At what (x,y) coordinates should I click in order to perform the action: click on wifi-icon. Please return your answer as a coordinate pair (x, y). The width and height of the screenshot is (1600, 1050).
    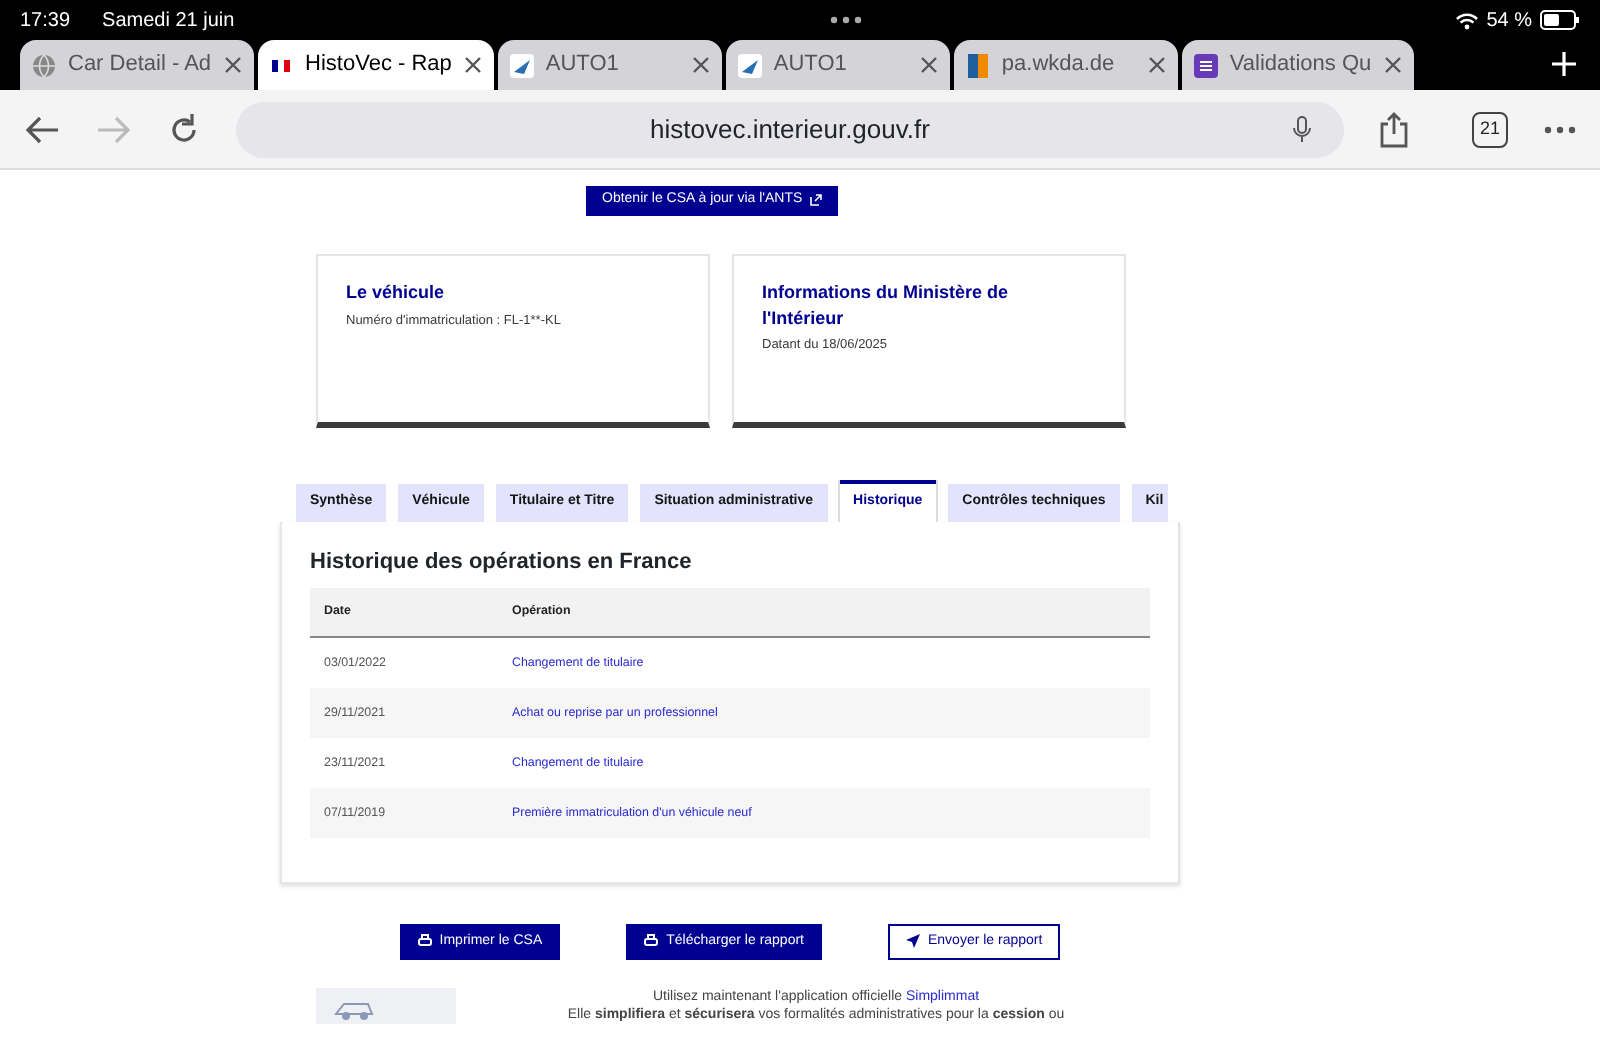
    Looking at the image, I should click on (1467, 20).